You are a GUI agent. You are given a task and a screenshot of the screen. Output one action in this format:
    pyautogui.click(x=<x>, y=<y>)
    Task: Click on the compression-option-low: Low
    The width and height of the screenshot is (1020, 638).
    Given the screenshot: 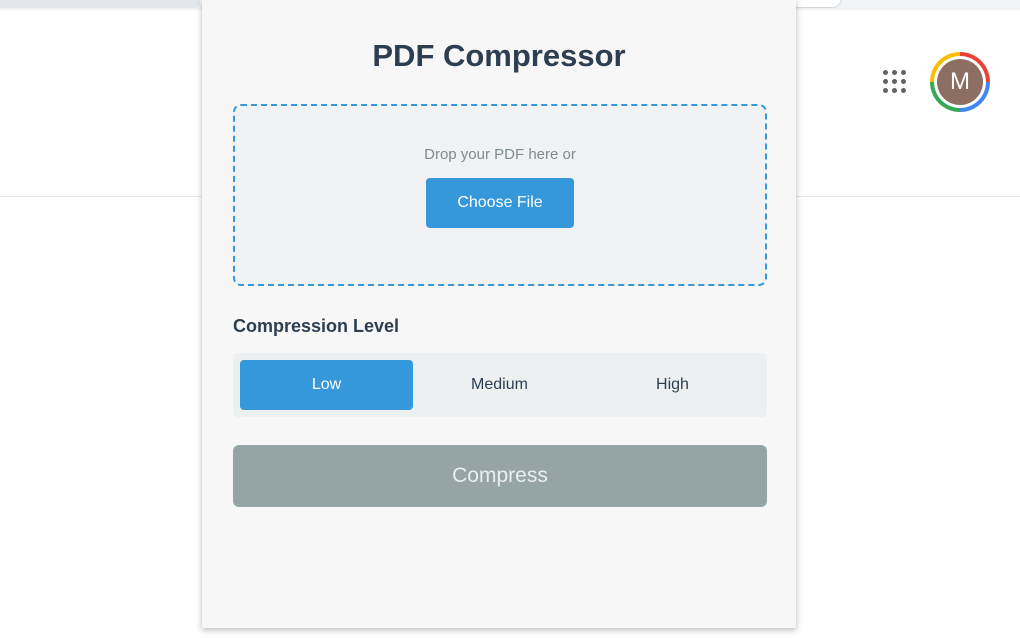 What is the action you would take?
    pyautogui.click(x=326, y=385)
    